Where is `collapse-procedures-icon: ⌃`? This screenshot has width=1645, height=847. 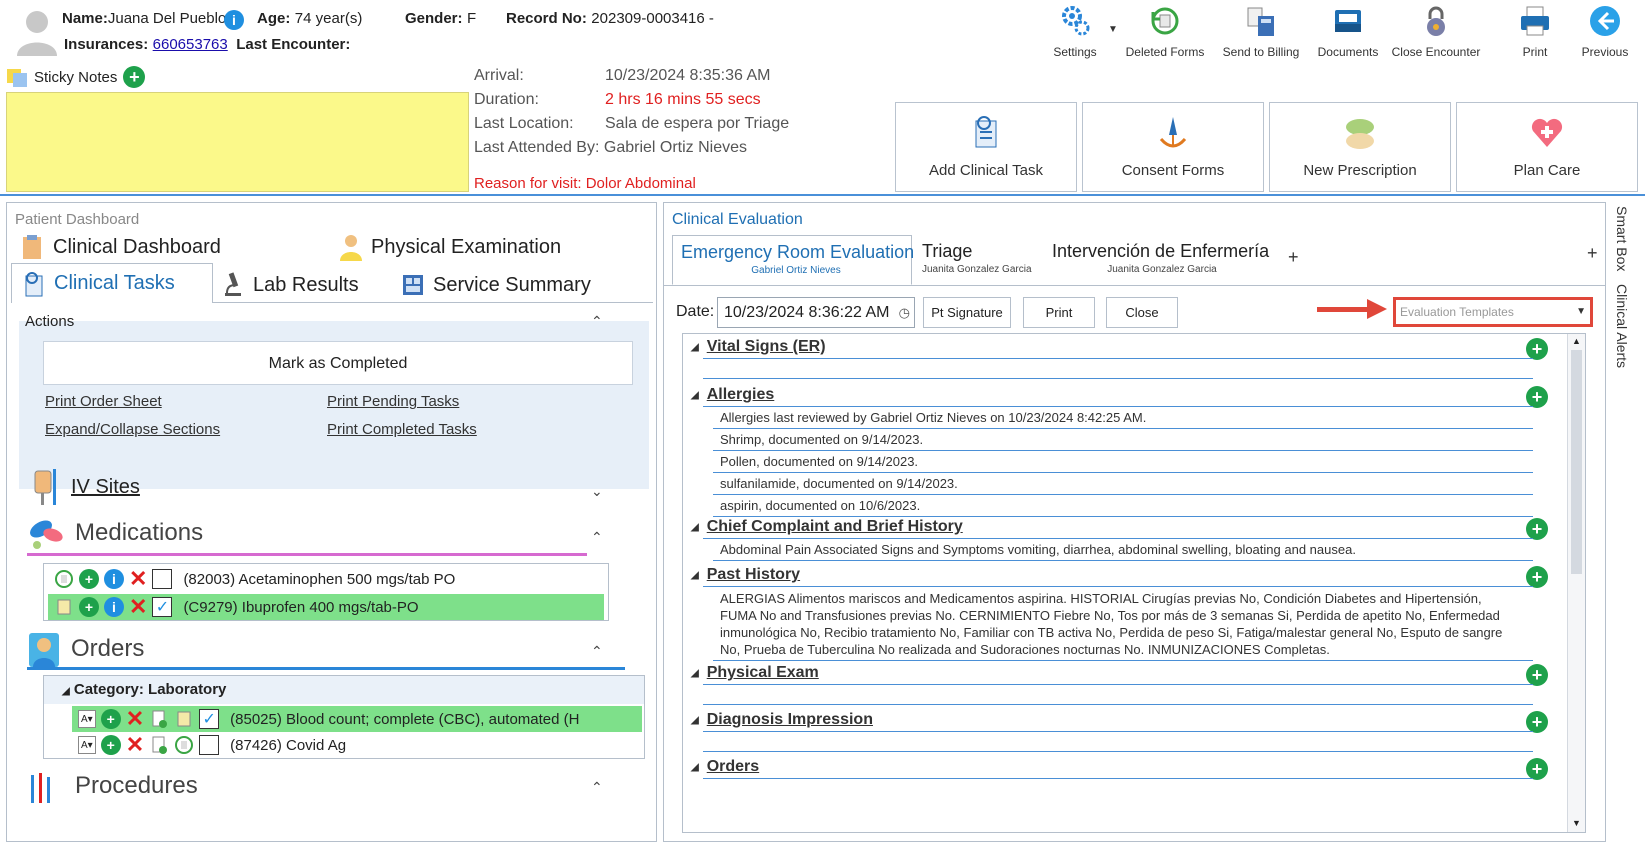 collapse-procedures-icon: ⌃ is located at coordinates (597, 787).